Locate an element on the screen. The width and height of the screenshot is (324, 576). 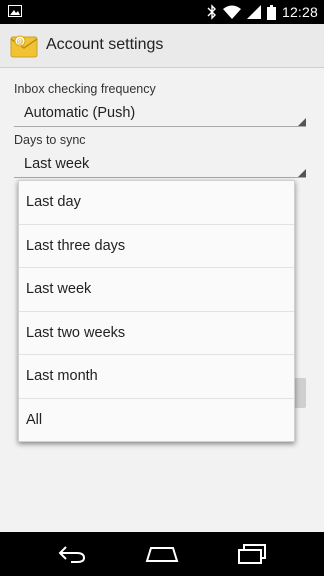
dropdown-option-last-week: Last week is located at coordinates (156, 290).